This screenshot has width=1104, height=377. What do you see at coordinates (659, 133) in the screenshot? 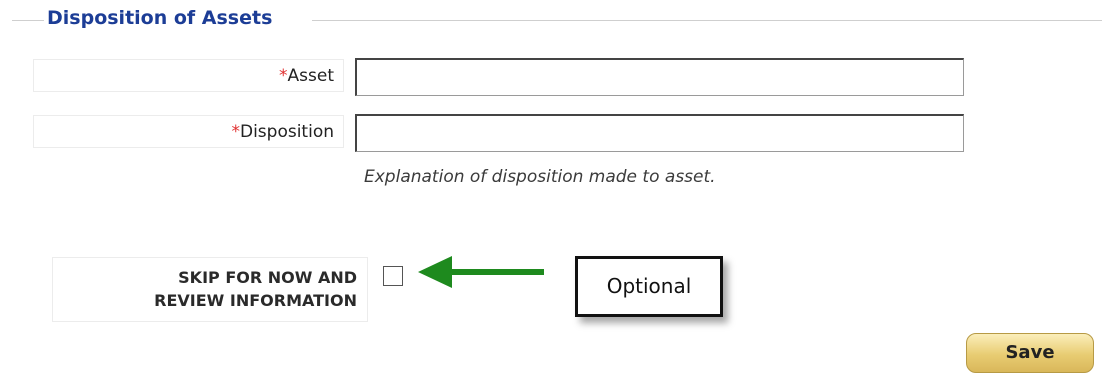
I see `disposition-input` at bounding box center [659, 133].